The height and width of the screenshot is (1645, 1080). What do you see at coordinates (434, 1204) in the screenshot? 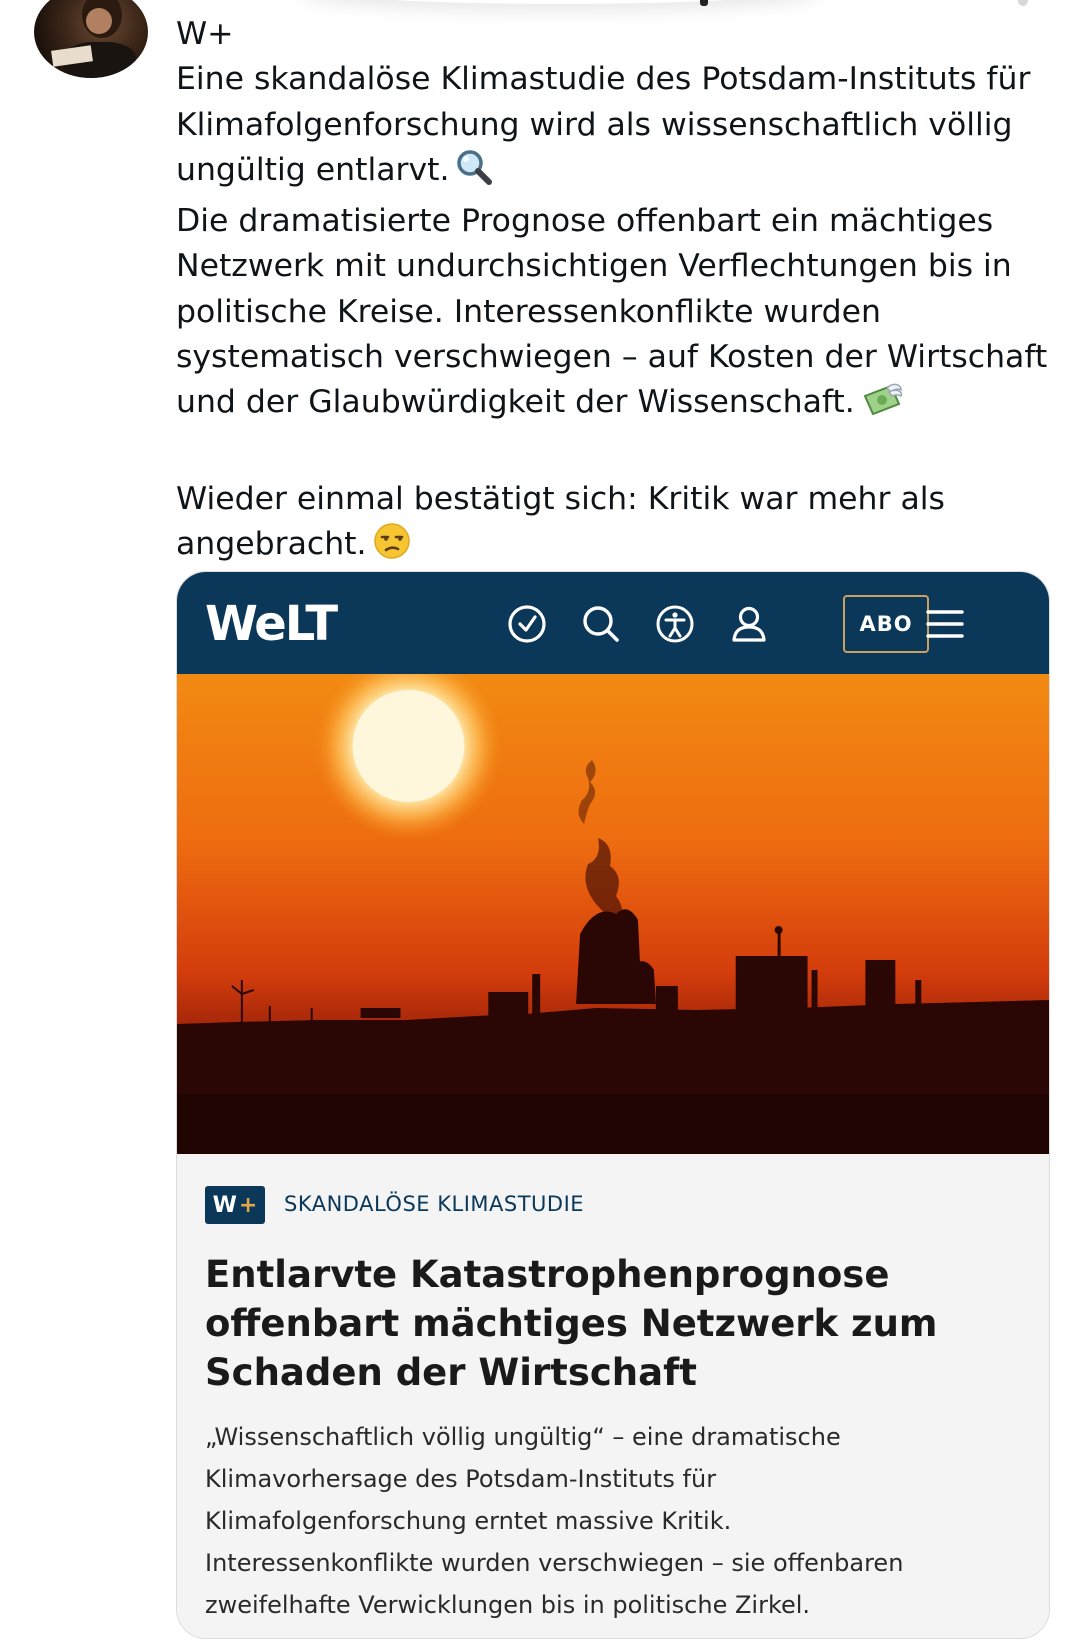
I see `article-kicker: SKANDALÖSE KLIMASTUDIE` at bounding box center [434, 1204].